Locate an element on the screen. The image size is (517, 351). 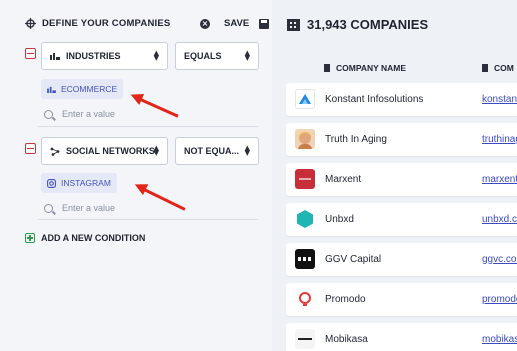
value-chip-instagram: INSTAGRAM is located at coordinates (79, 183).